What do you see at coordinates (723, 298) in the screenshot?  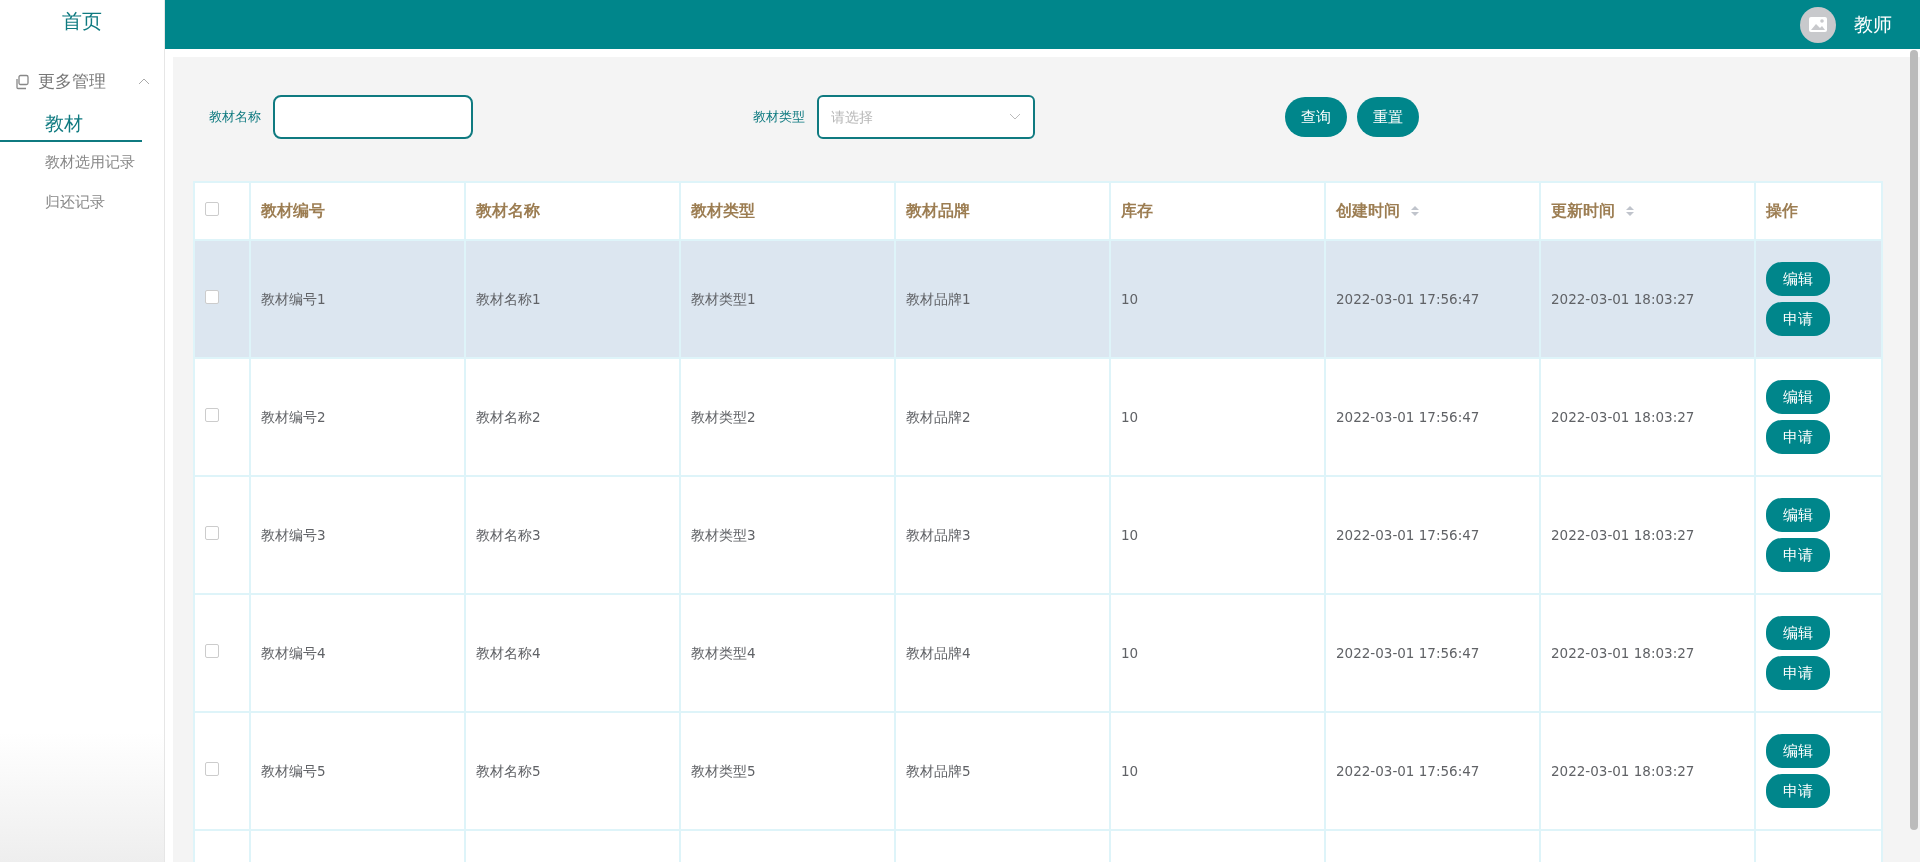 I see `table-cell: 教材类型1` at bounding box center [723, 298].